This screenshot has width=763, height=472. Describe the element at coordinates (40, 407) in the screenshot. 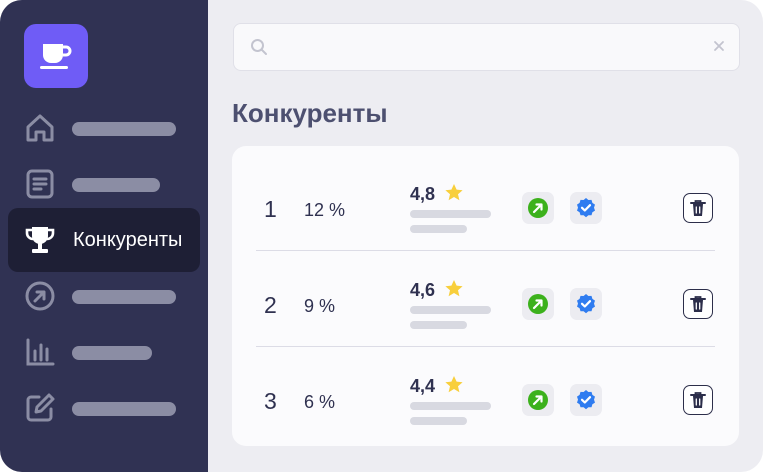

I see `edit-icon` at that location.